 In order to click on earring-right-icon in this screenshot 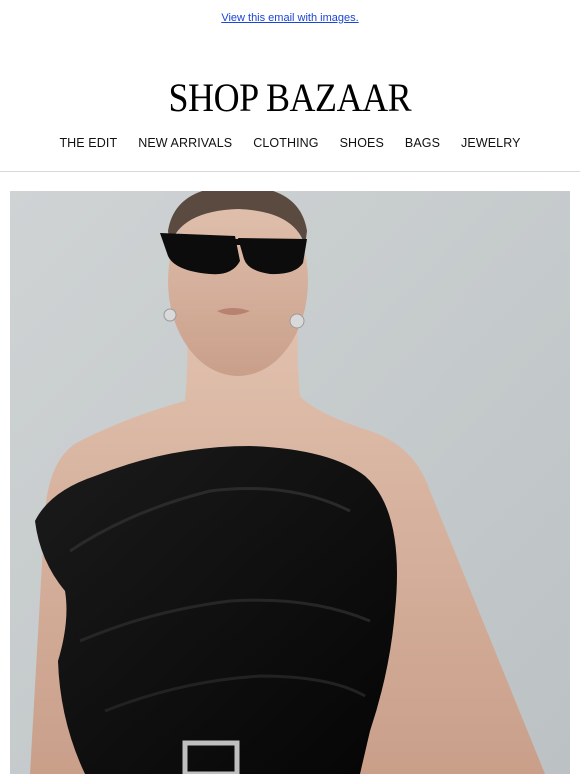, I will do `click(297, 321)`.